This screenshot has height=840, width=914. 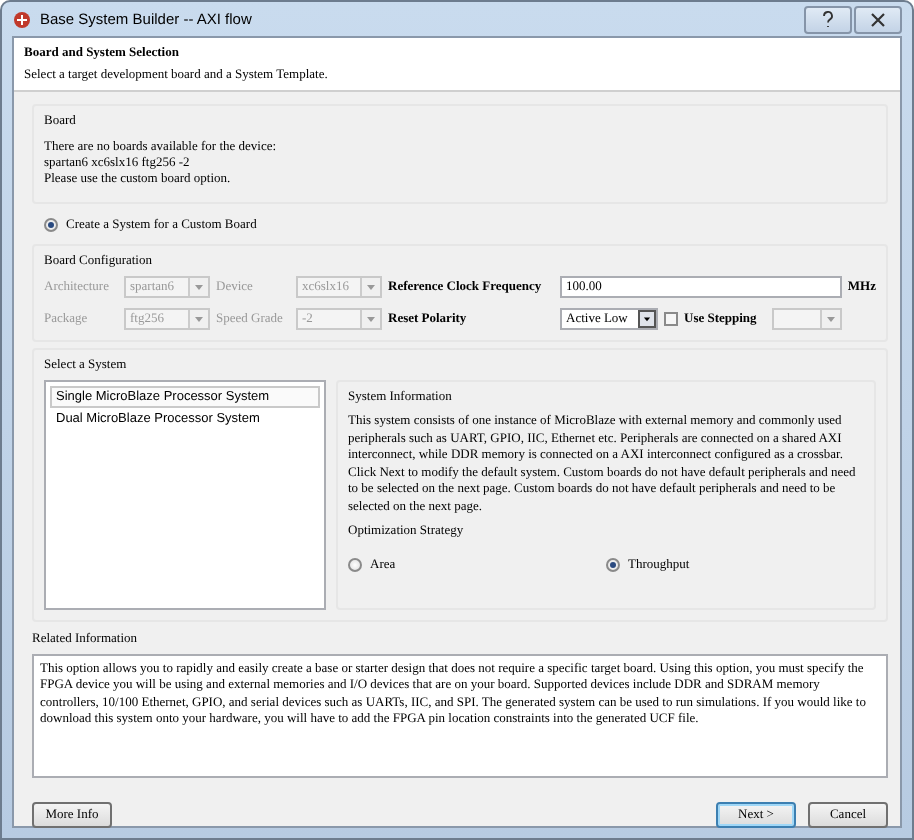 What do you see at coordinates (671, 319) in the screenshot?
I see `checkbox` at bounding box center [671, 319].